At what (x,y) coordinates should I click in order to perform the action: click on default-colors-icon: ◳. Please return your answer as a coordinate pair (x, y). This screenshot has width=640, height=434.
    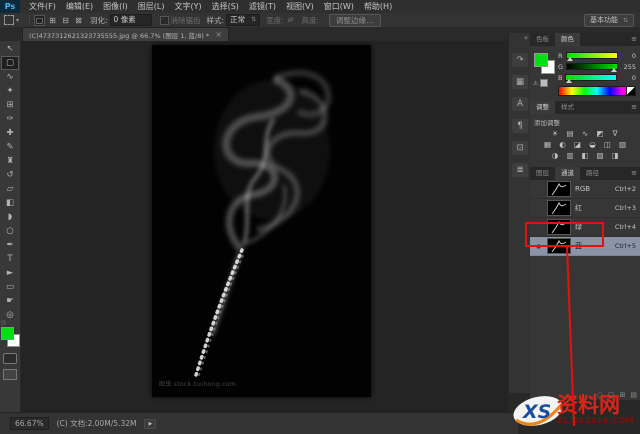
    Looking at the image, I should click on (3, 323).